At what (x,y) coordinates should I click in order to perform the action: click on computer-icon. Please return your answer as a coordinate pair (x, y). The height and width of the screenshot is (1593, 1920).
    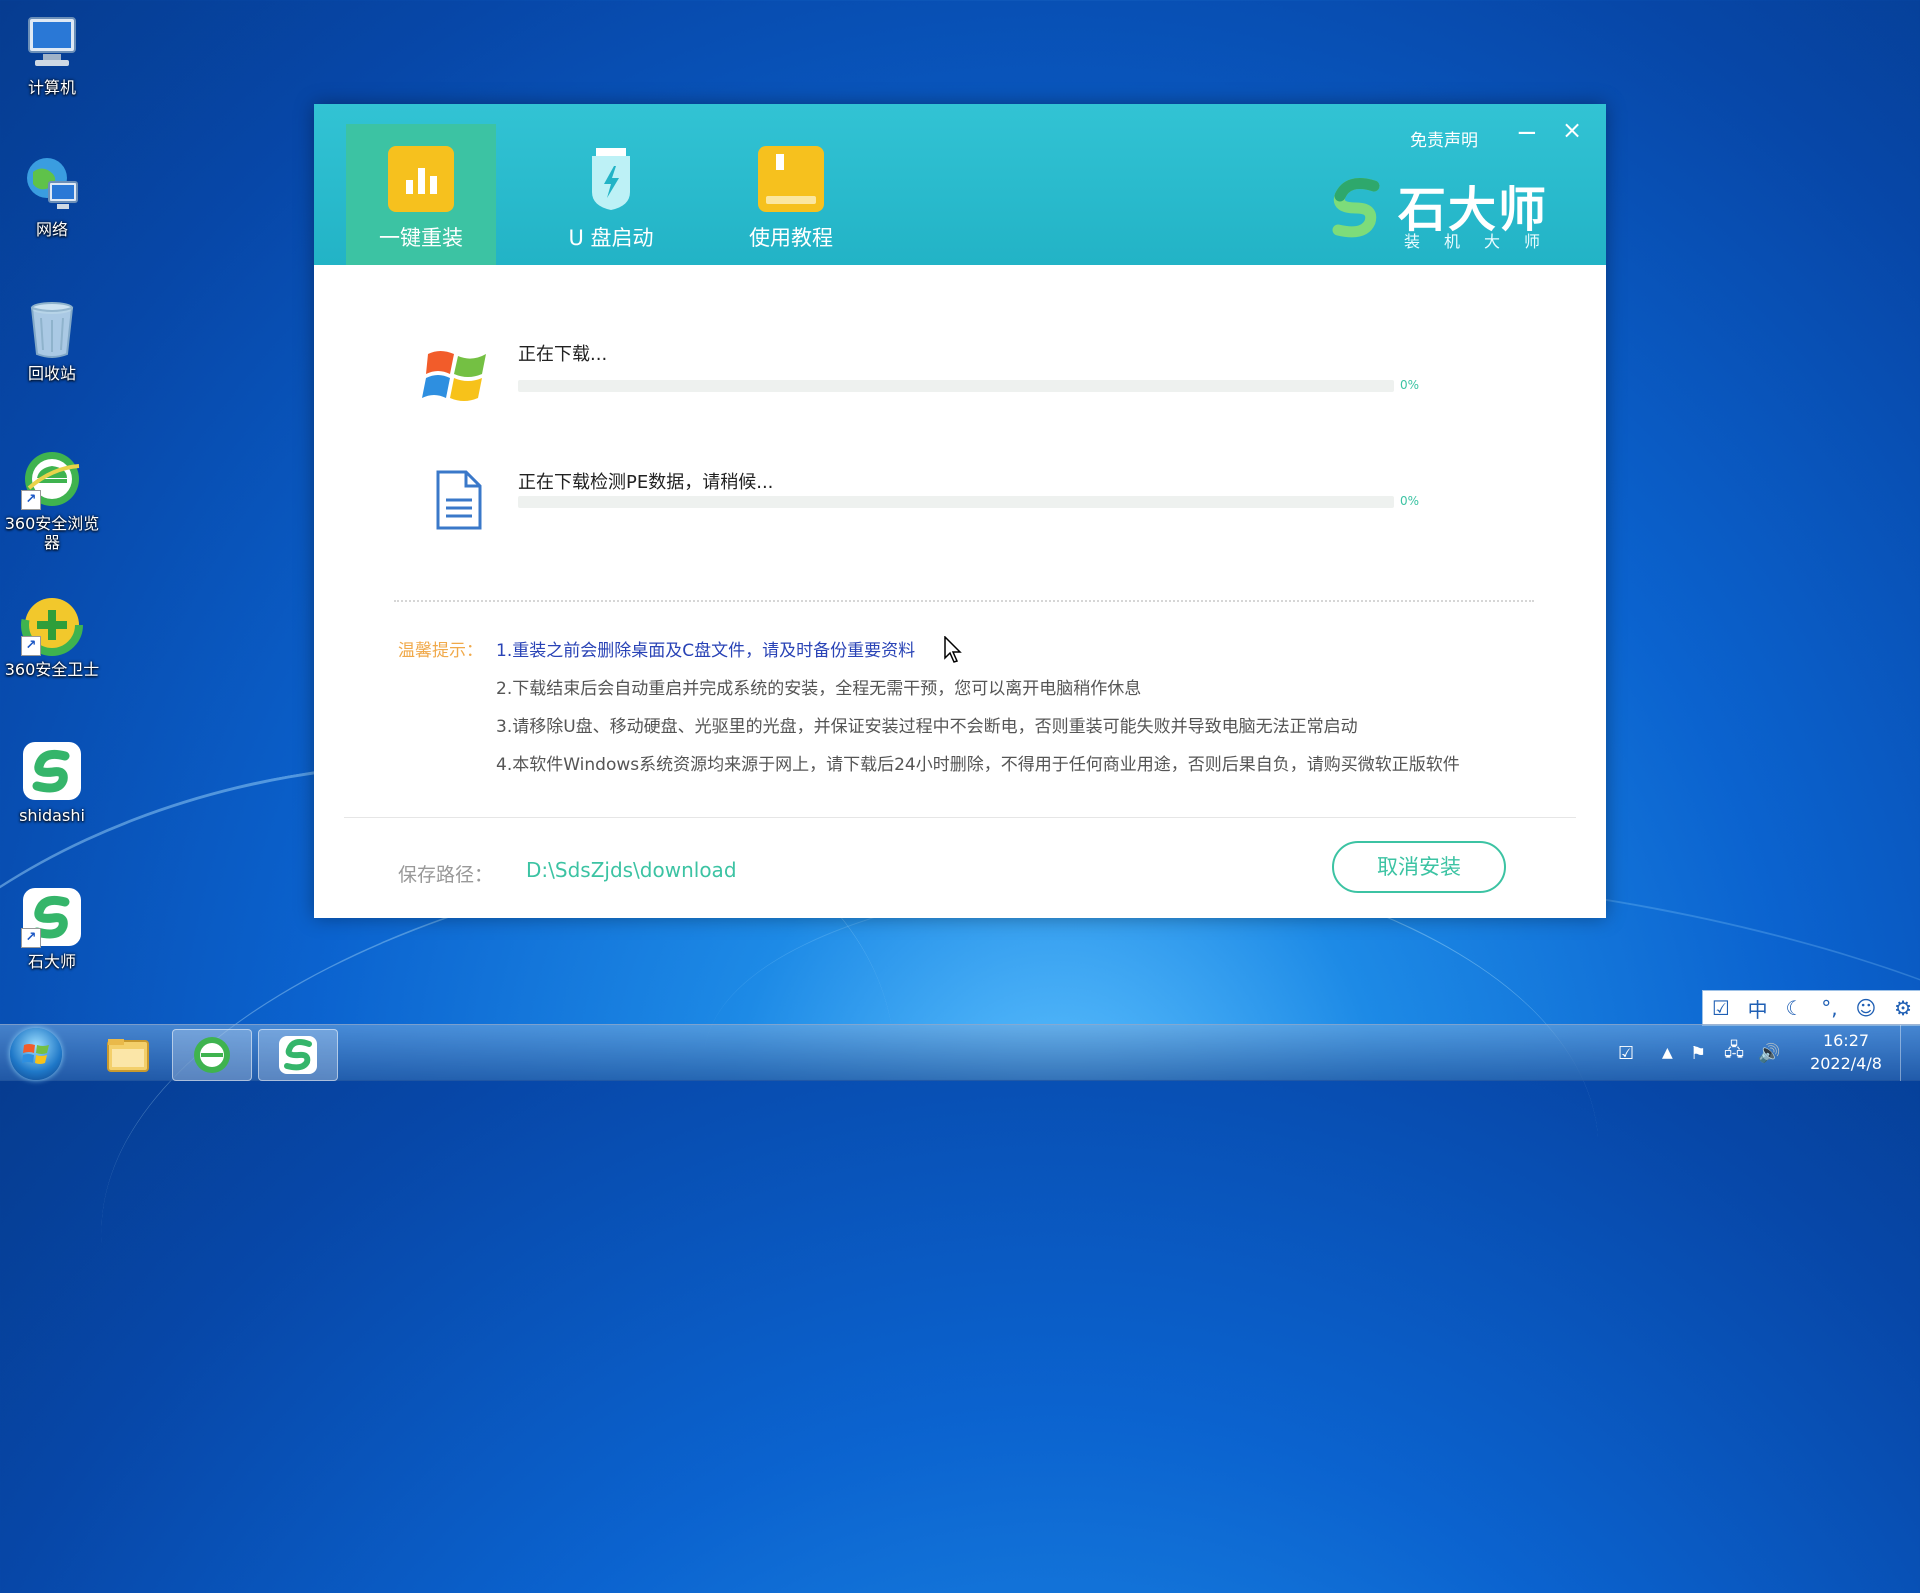
    Looking at the image, I should click on (52, 43).